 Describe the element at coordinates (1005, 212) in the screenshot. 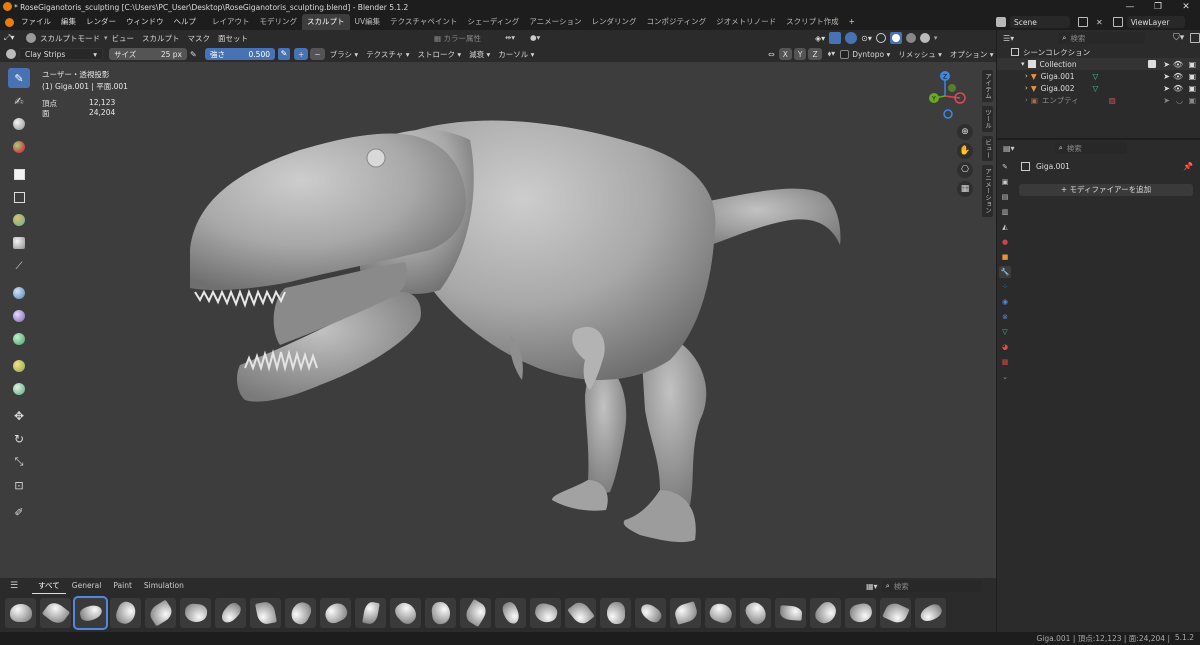

I see `view-layer-properties-icon: ▥` at that location.